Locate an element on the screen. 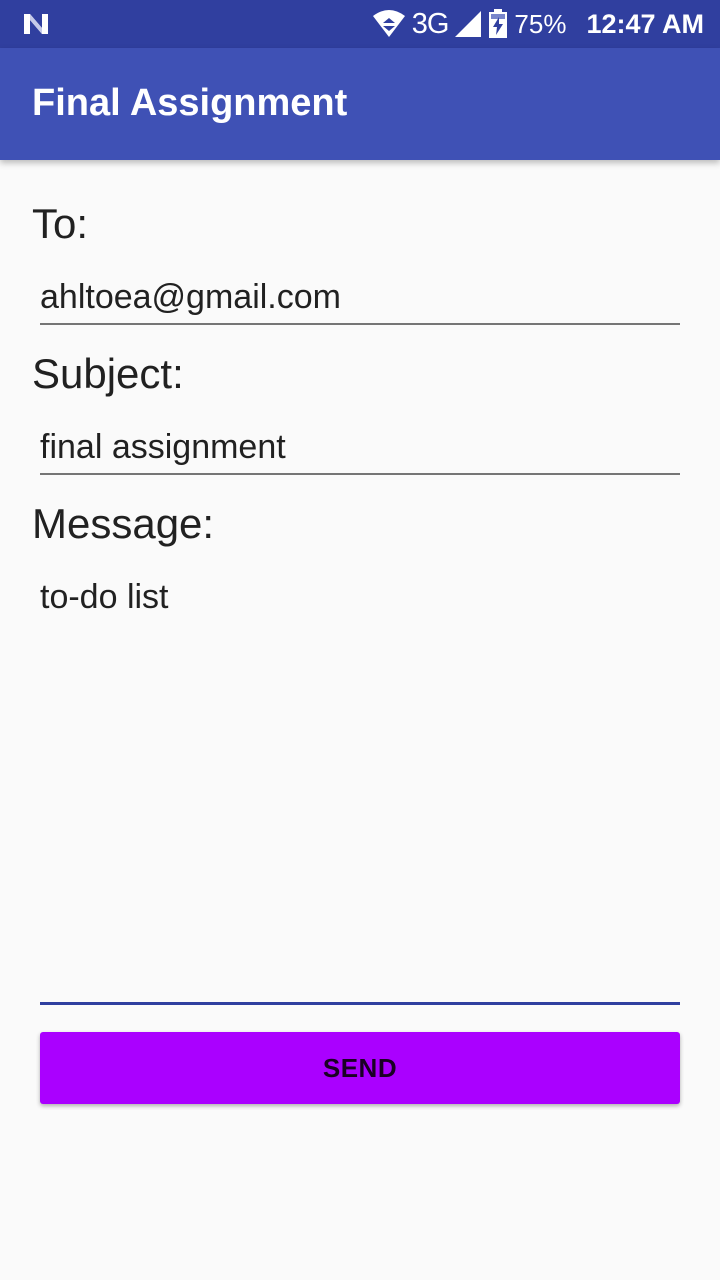 The height and width of the screenshot is (1280, 720). to-label: To: is located at coordinates (60, 223).